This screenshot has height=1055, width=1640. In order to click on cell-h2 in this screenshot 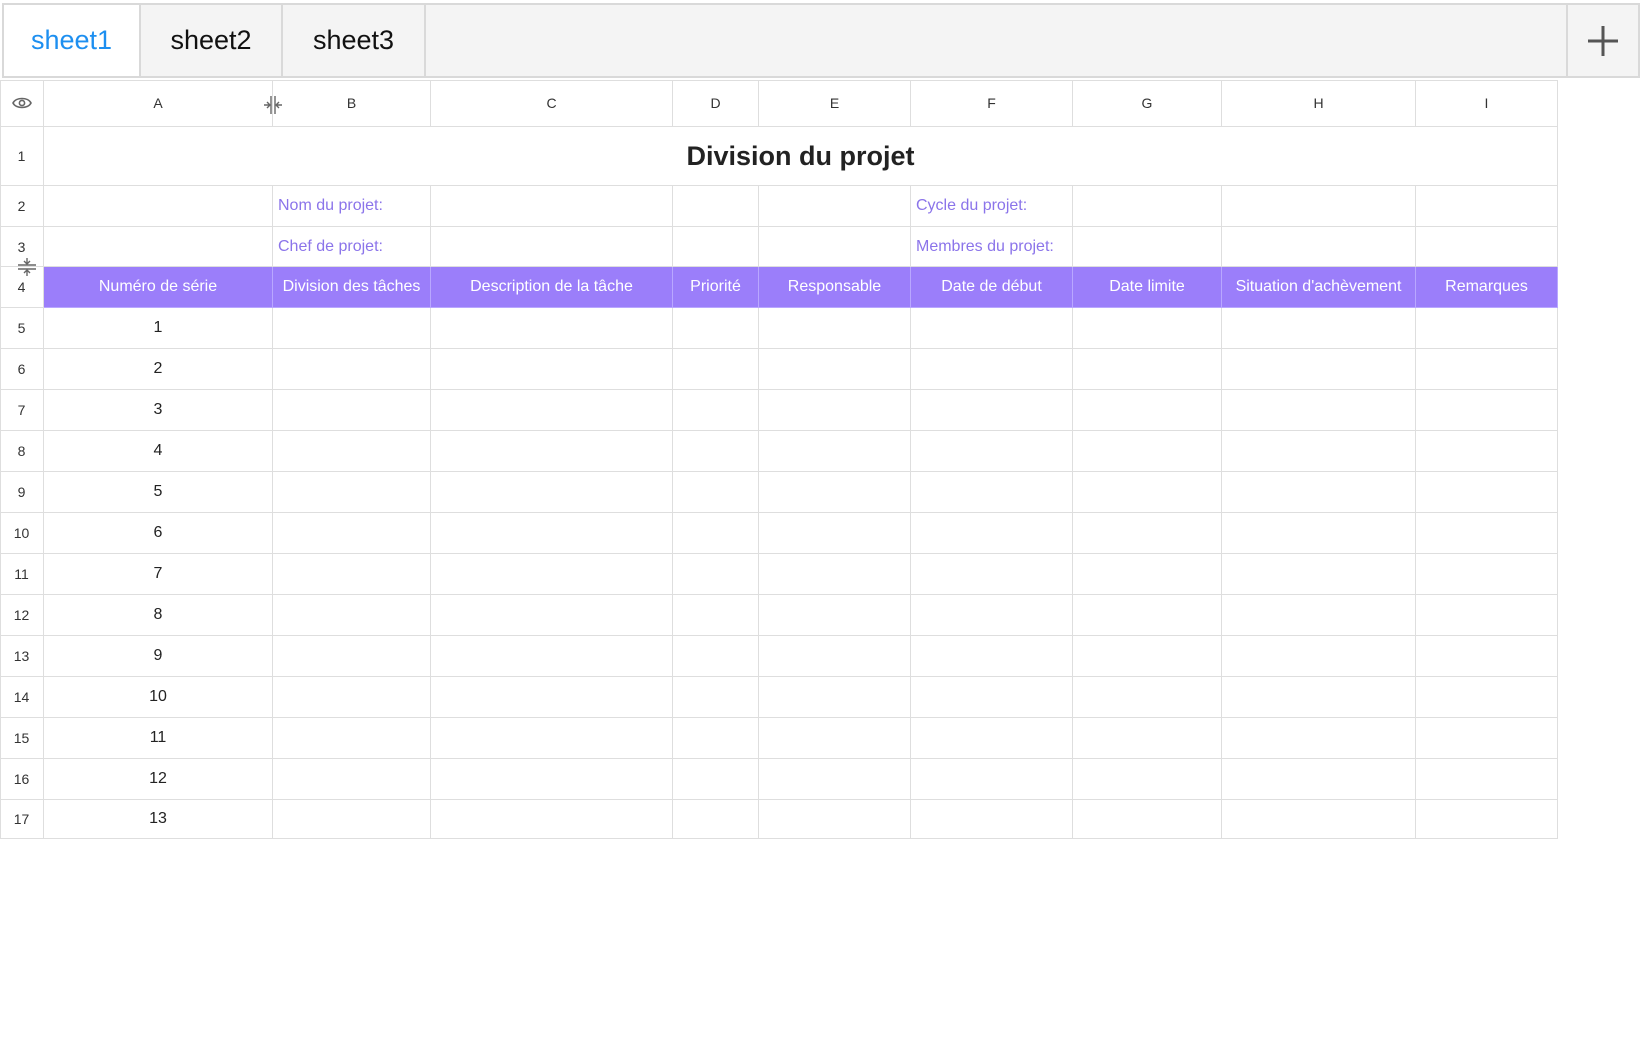, I will do `click(1319, 206)`.